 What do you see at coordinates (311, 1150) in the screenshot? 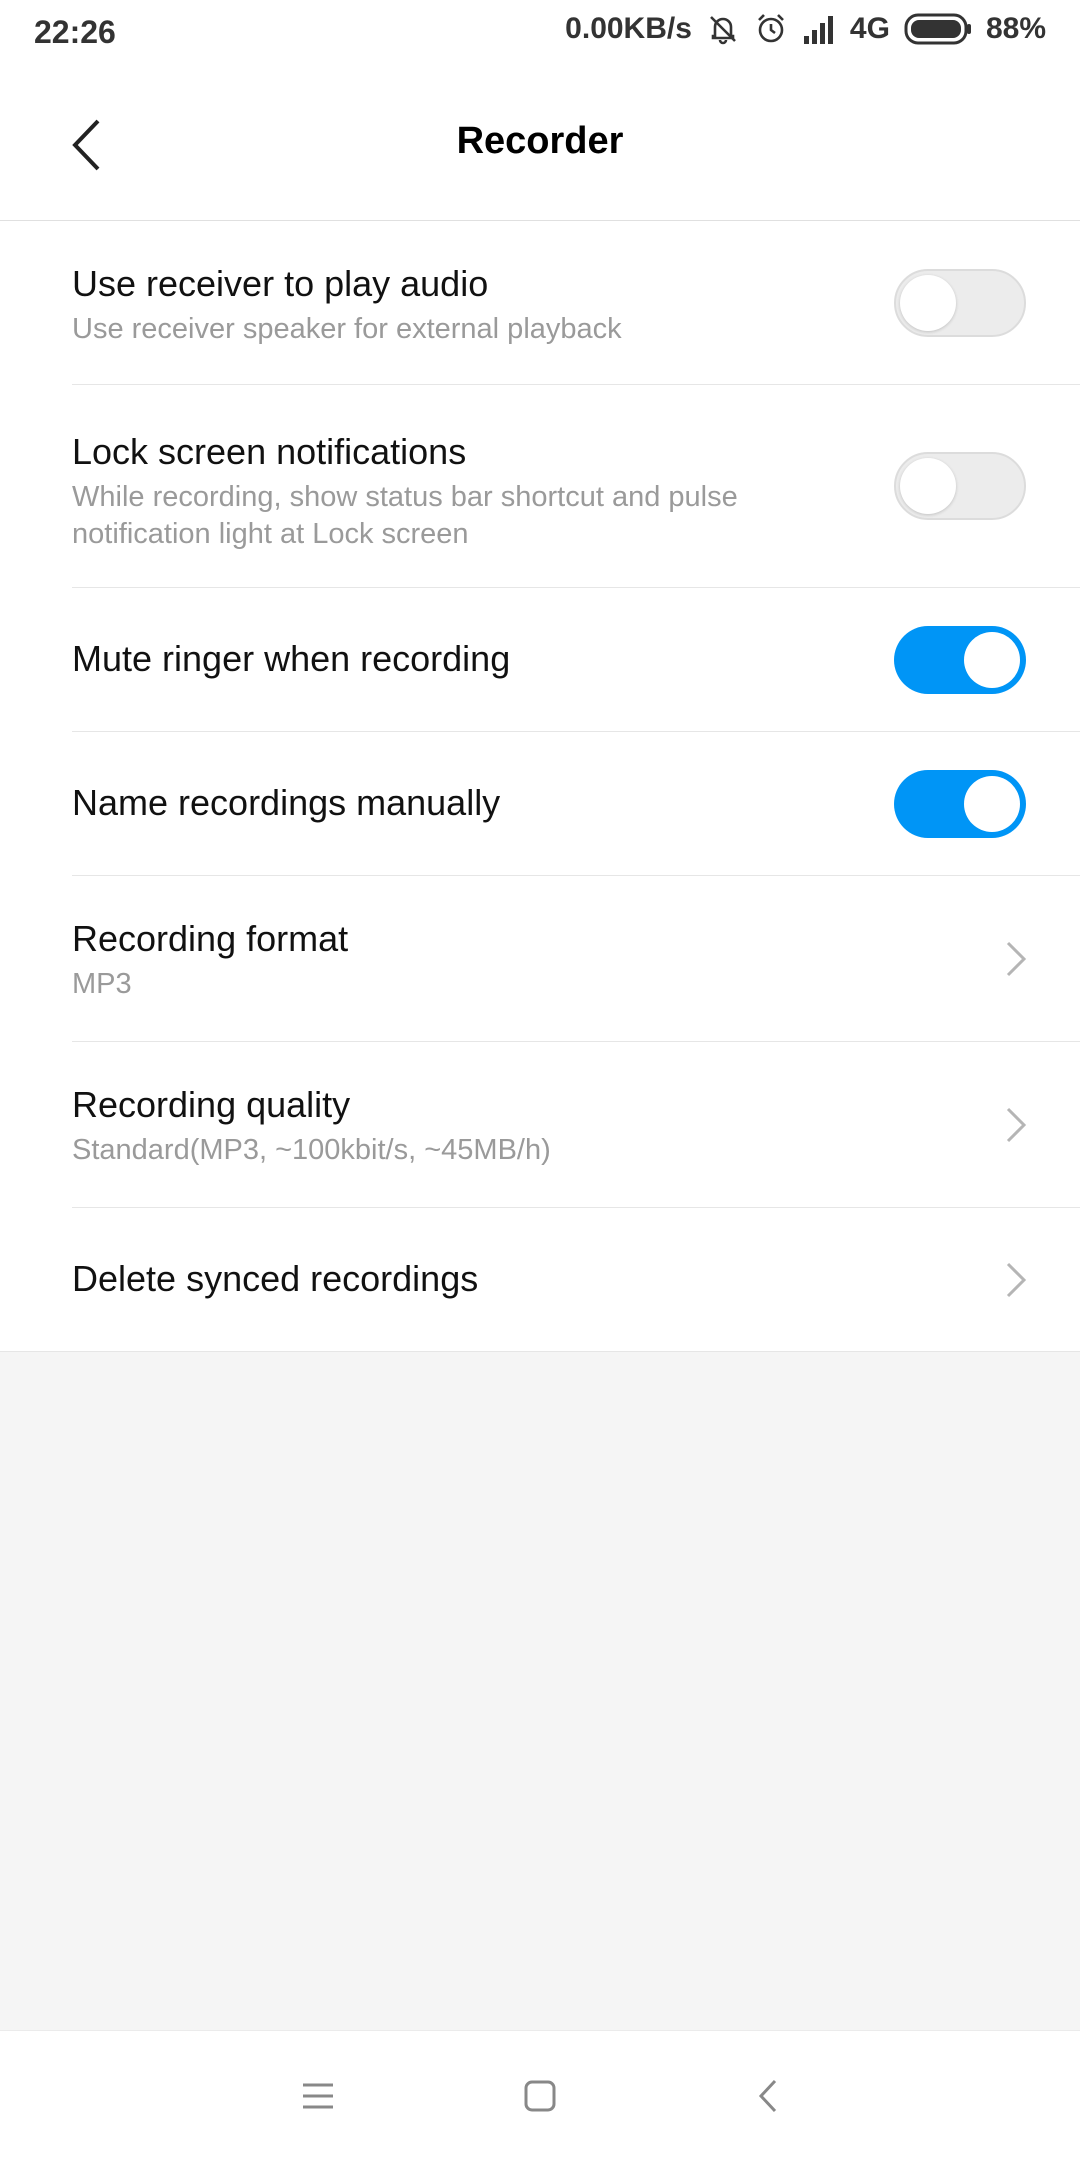
I see `setting-subtitle: Standard(MP3, ~100kbit/s, ~45MB/h)` at bounding box center [311, 1150].